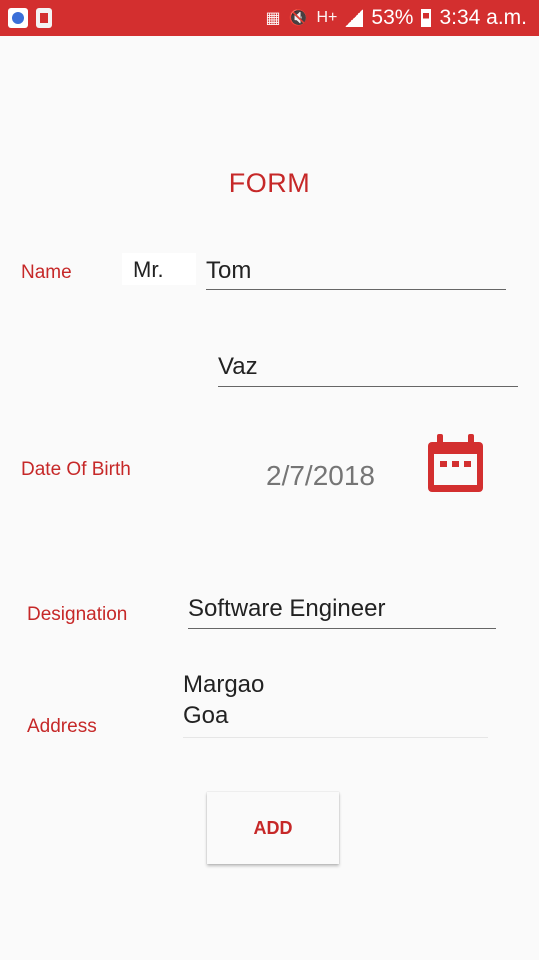 This screenshot has height=960, width=539. What do you see at coordinates (44, 18) in the screenshot?
I see `clipboard-icon` at bounding box center [44, 18].